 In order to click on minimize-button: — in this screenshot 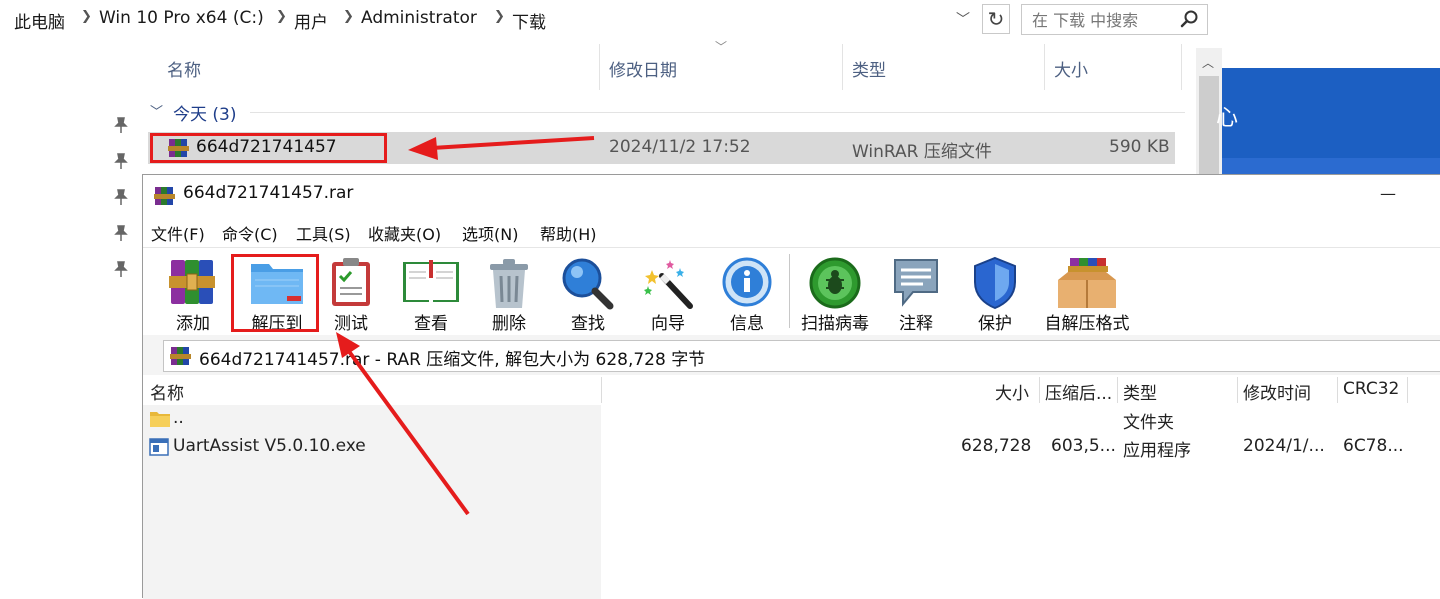, I will do `click(1388, 194)`.